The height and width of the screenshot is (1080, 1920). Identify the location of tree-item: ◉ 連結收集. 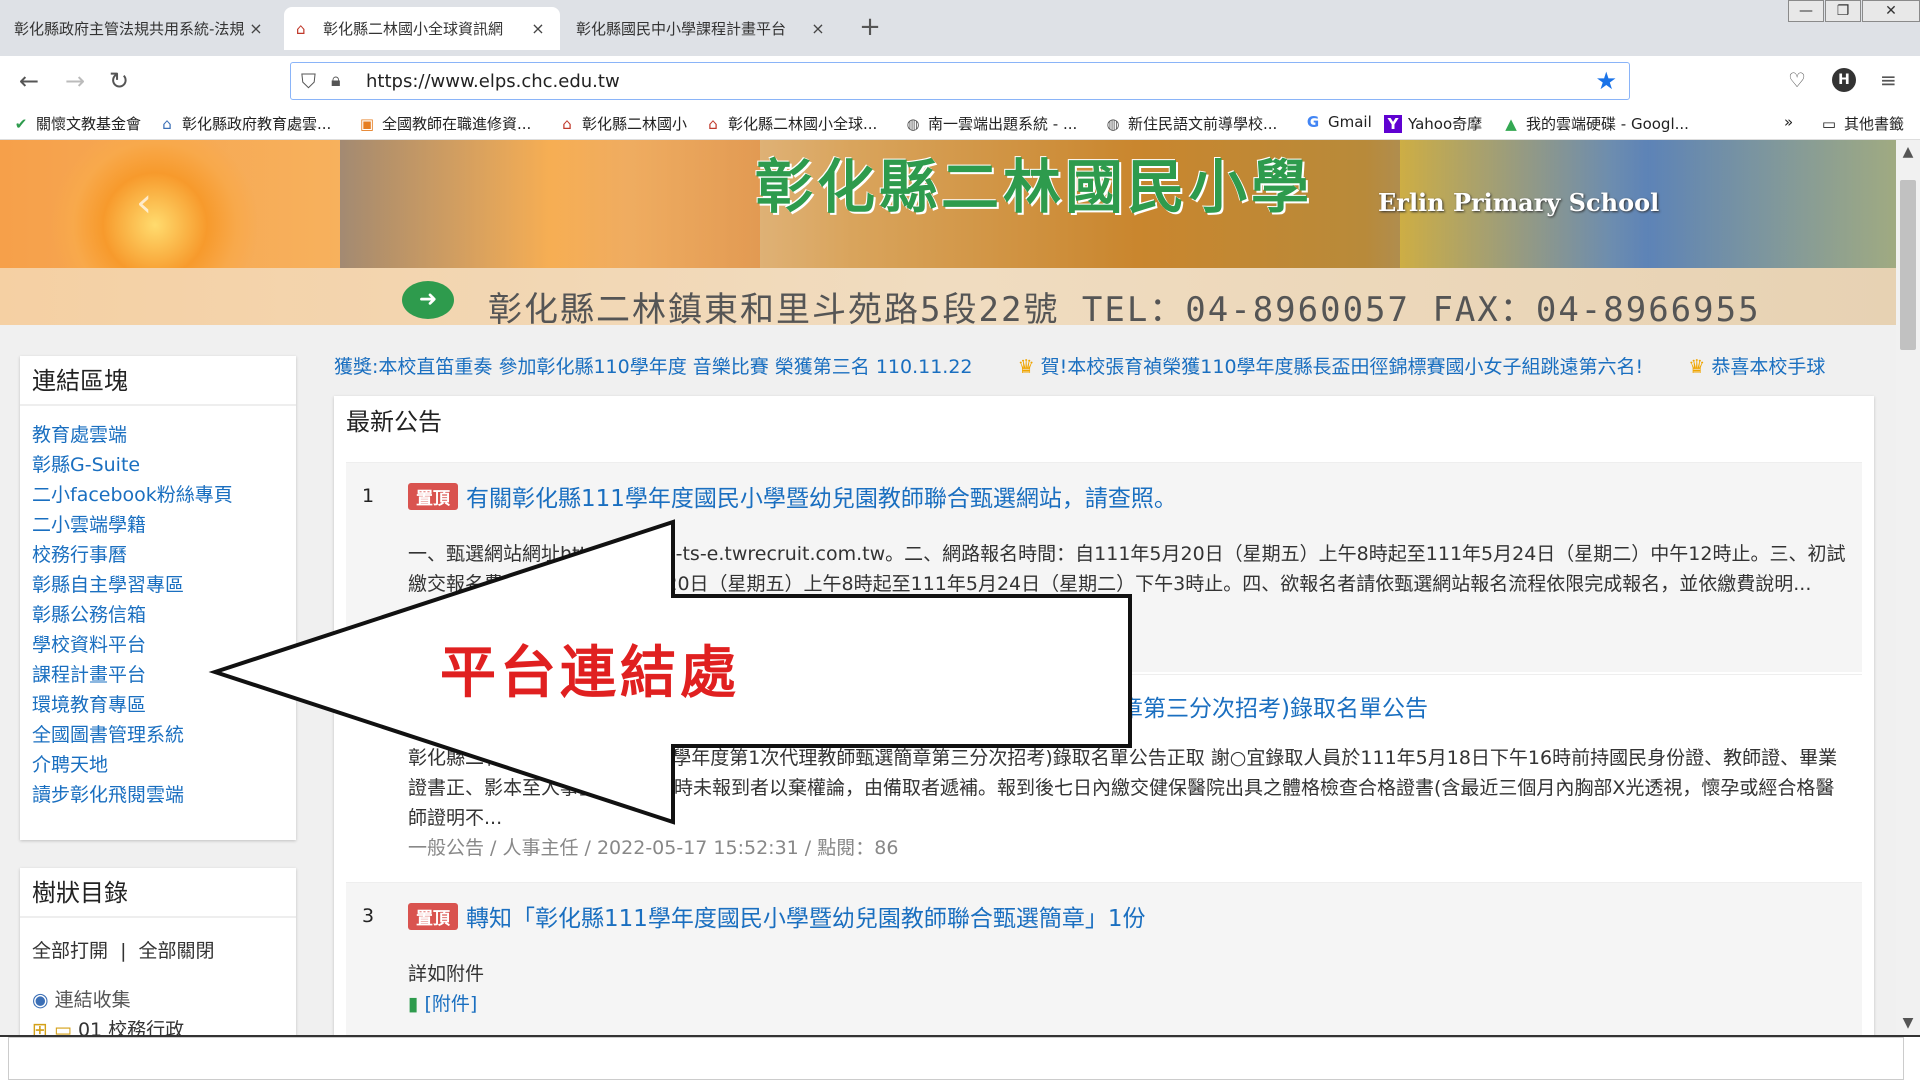
(158, 1000).